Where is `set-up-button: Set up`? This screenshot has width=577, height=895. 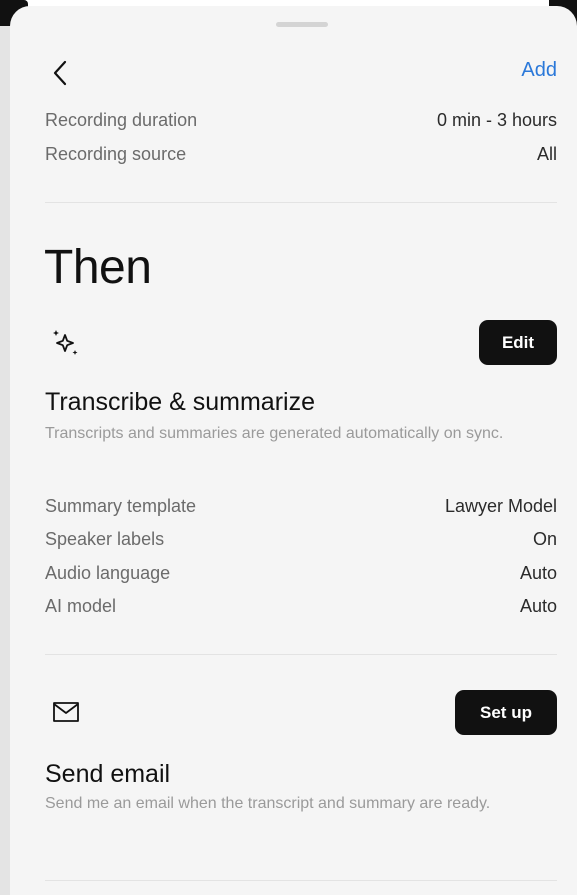
set-up-button: Set up is located at coordinates (506, 712).